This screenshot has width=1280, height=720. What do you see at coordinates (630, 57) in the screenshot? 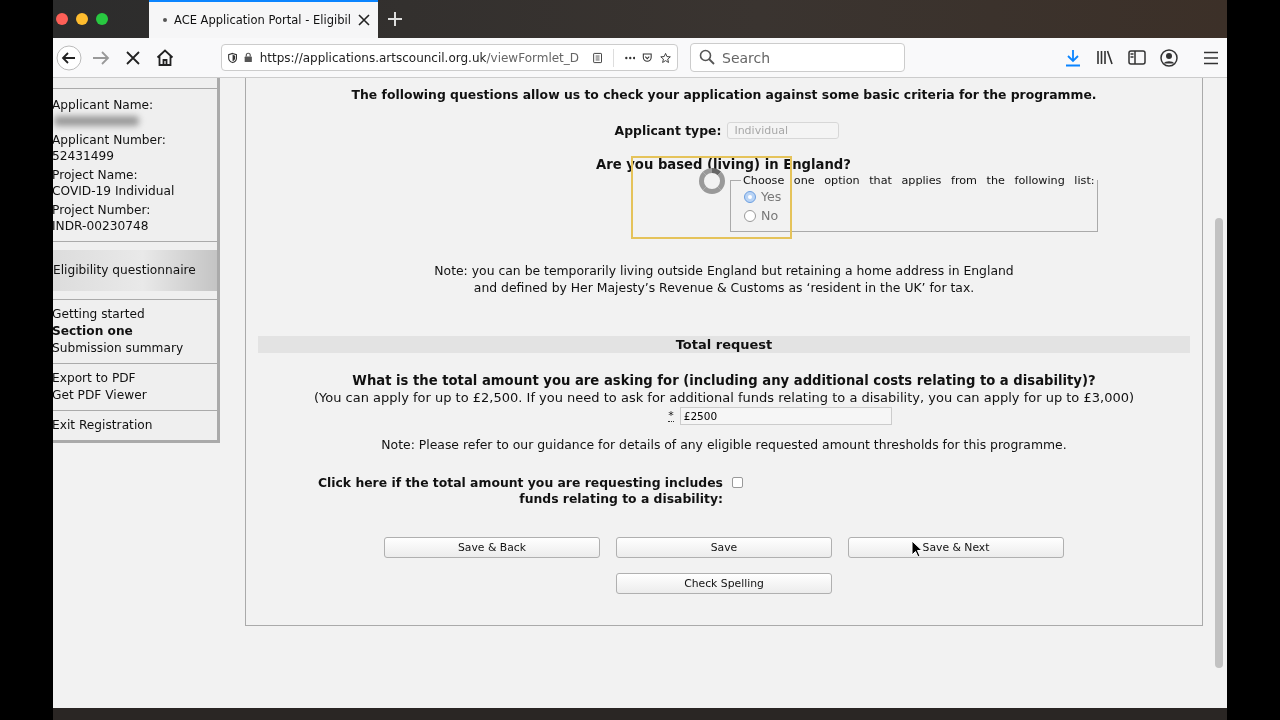
I see `more-icon` at bounding box center [630, 57].